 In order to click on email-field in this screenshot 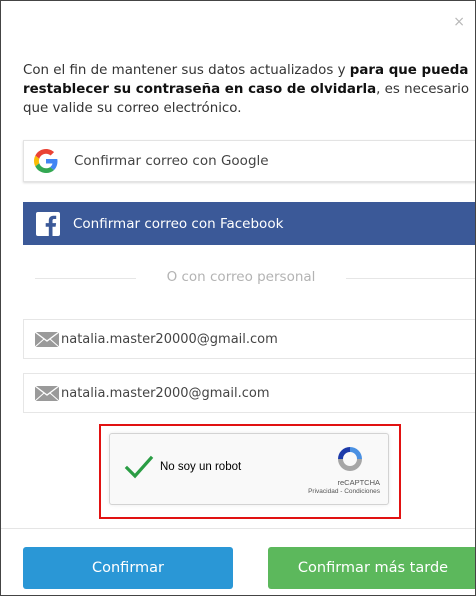, I will do `click(249, 339)`.